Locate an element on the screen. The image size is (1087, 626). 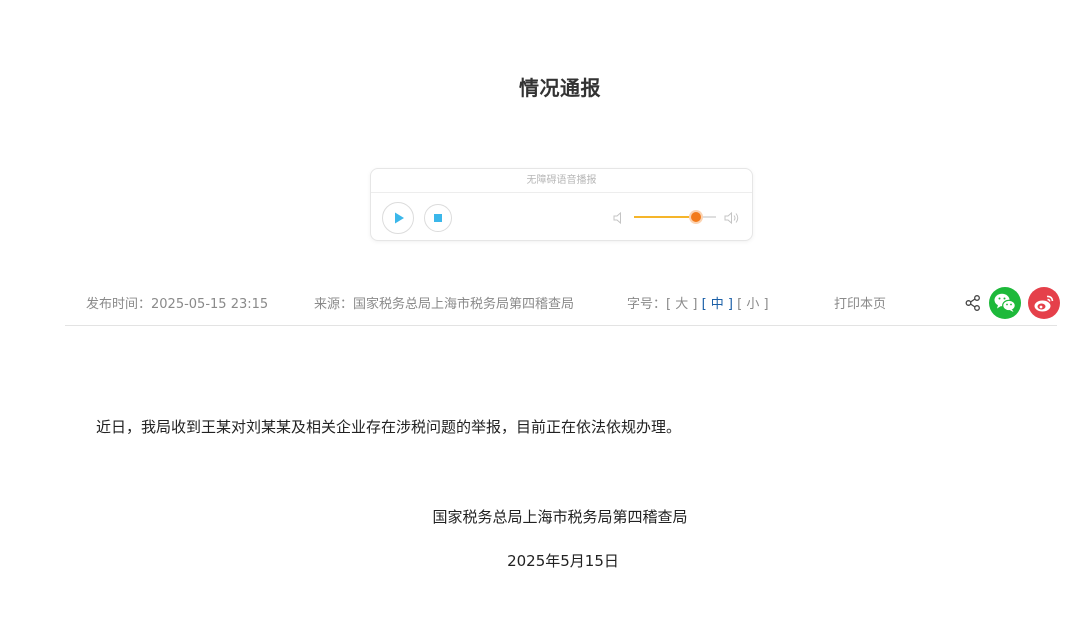
source-label: 来源： is located at coordinates (334, 304).